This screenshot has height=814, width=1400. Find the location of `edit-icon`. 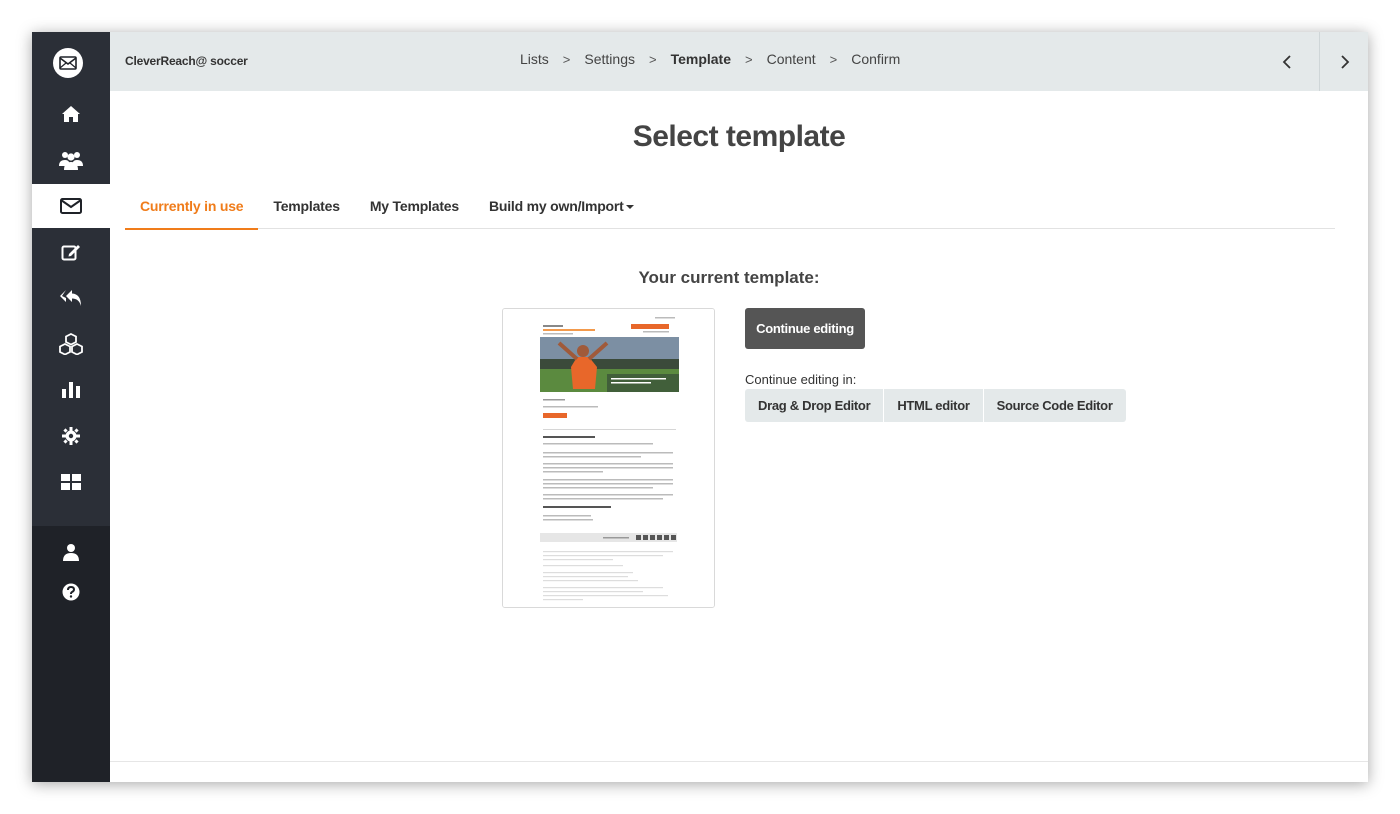

edit-icon is located at coordinates (70, 253).